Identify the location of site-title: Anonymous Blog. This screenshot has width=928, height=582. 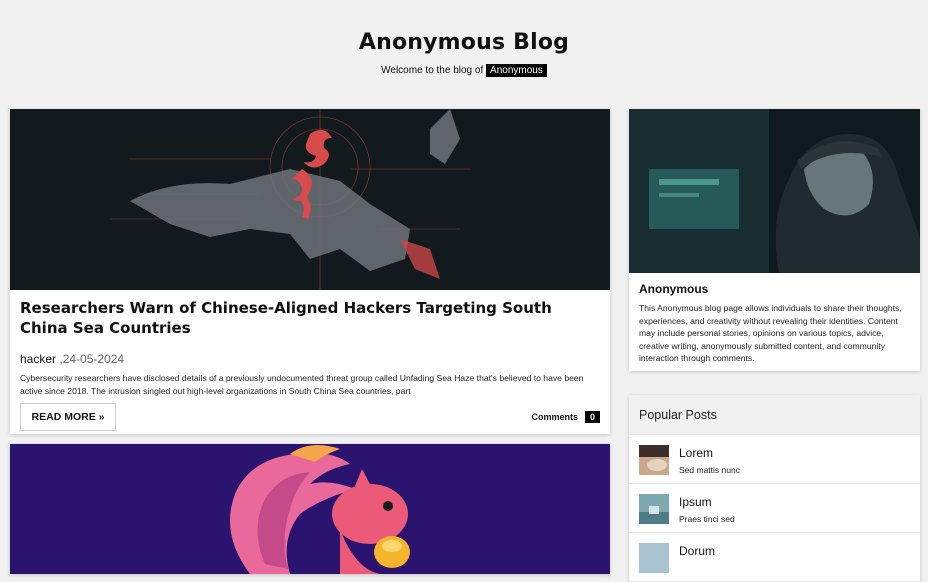
(464, 42).